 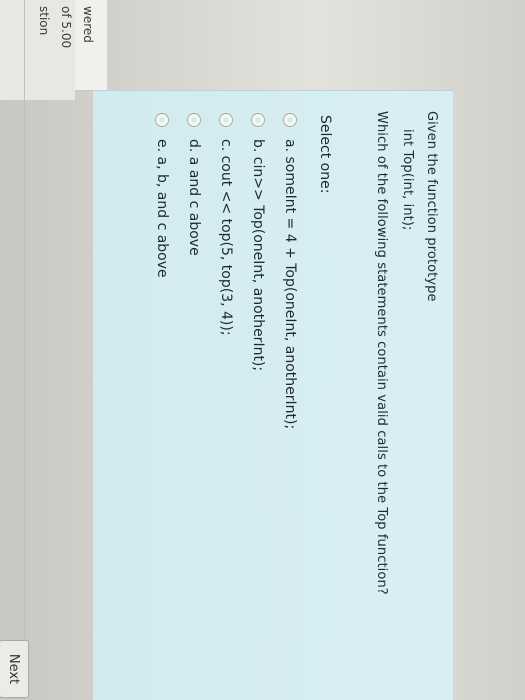 What do you see at coordinates (258, 255) in the screenshot?
I see `answer-option-label: b. cin>> Top(oneInt, anotherInt);` at bounding box center [258, 255].